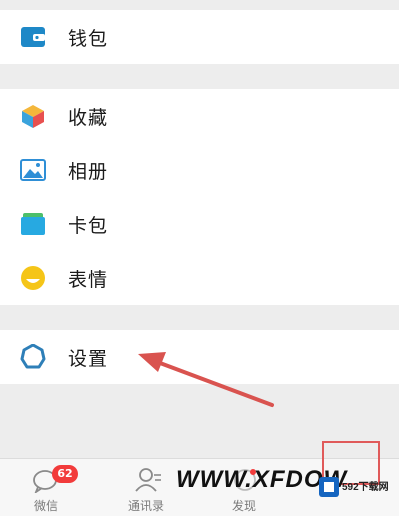 This screenshot has width=399, height=516. I want to click on wallet-group: 钱包, so click(199, 37).